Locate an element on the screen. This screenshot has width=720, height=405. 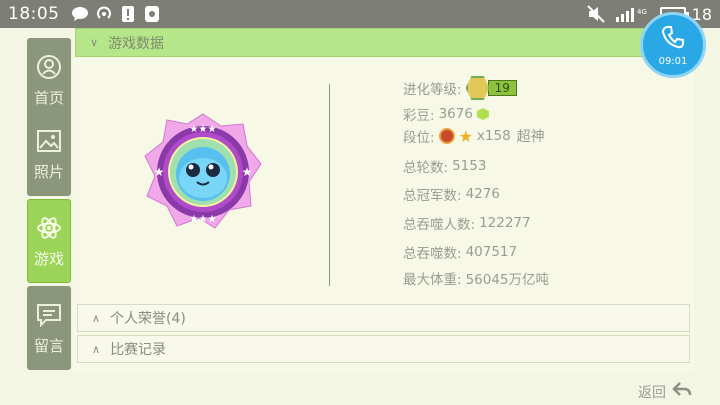
nav-label-games: 游戏 is located at coordinates (48, 258).